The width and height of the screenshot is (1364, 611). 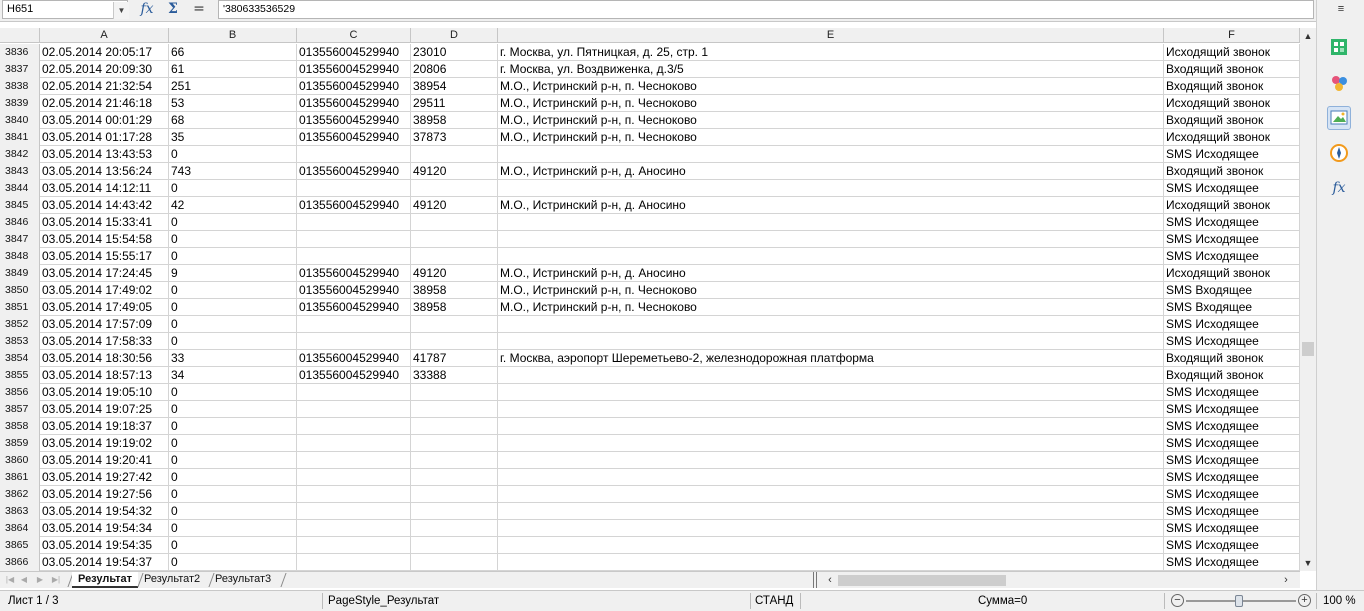 What do you see at coordinates (815, 580) in the screenshot?
I see `tab-split-handle` at bounding box center [815, 580].